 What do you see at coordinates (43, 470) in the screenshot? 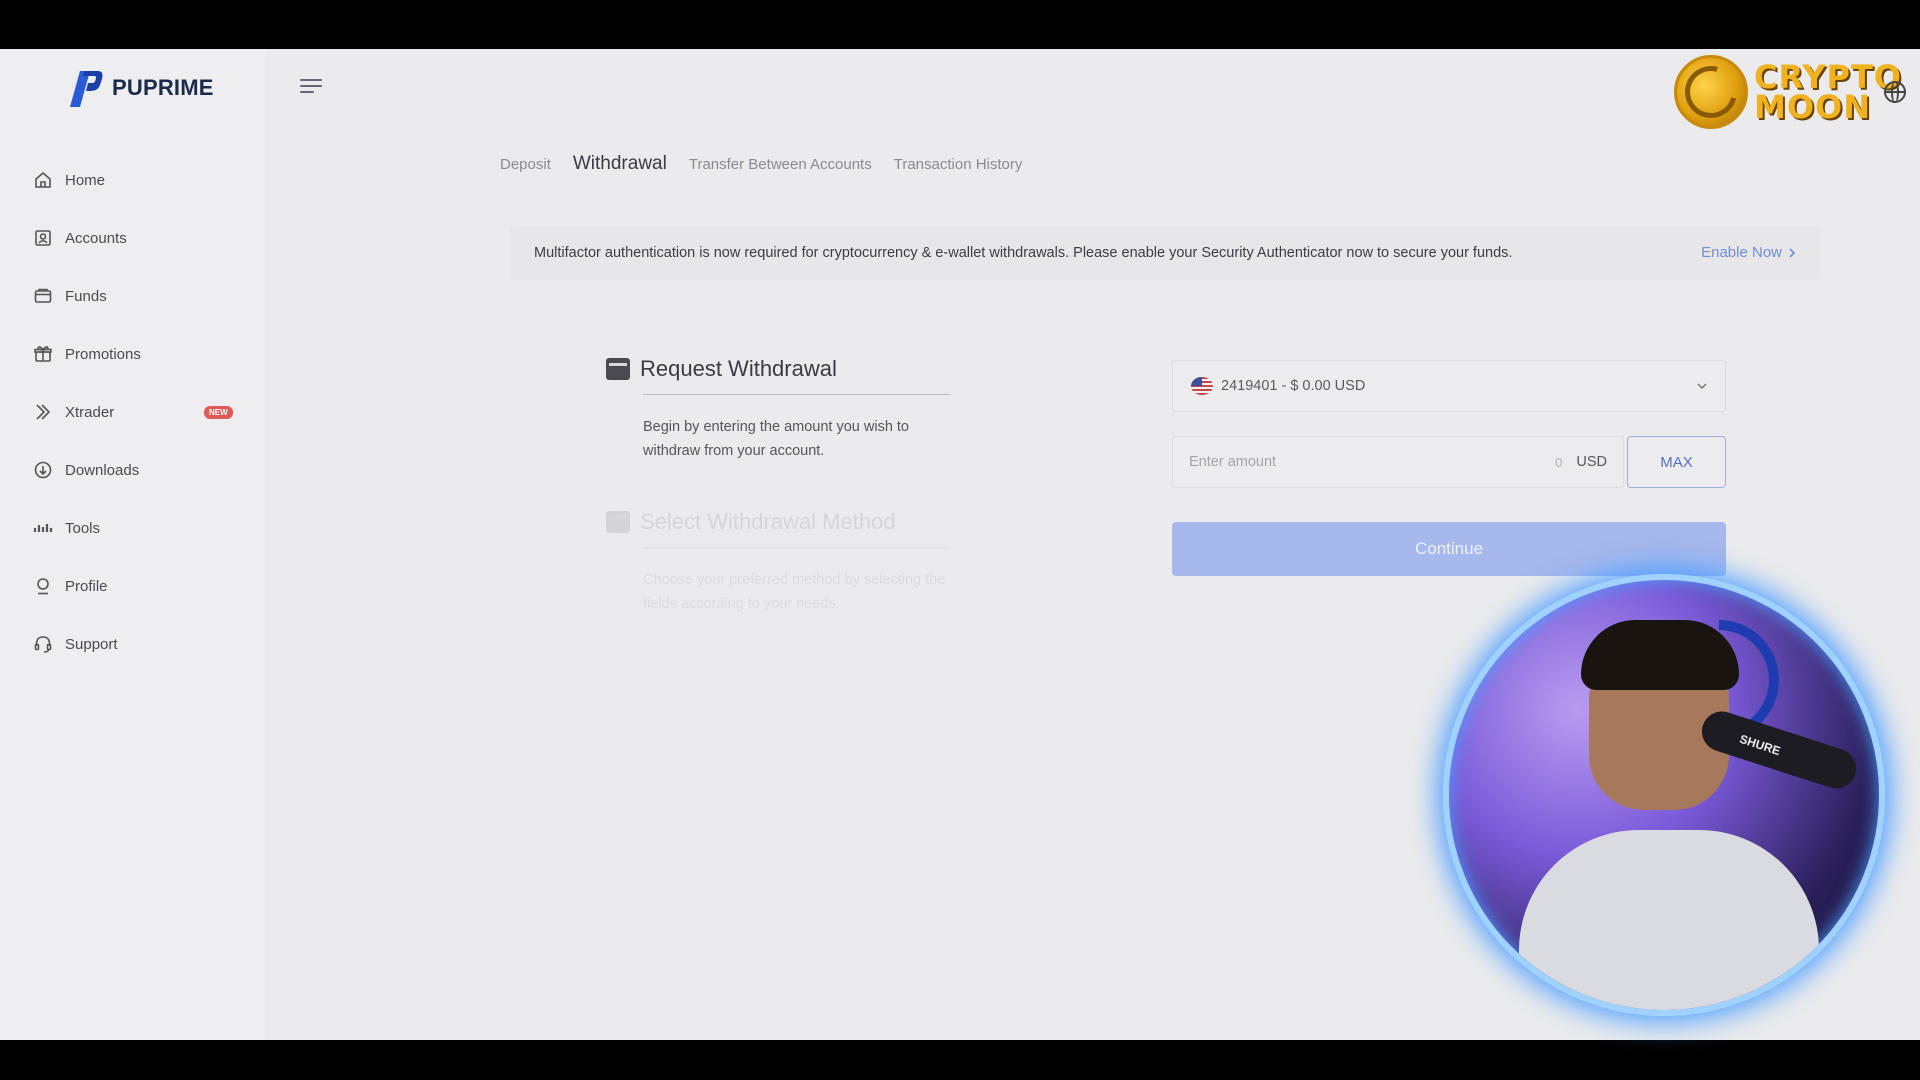
I see `download-icon` at bounding box center [43, 470].